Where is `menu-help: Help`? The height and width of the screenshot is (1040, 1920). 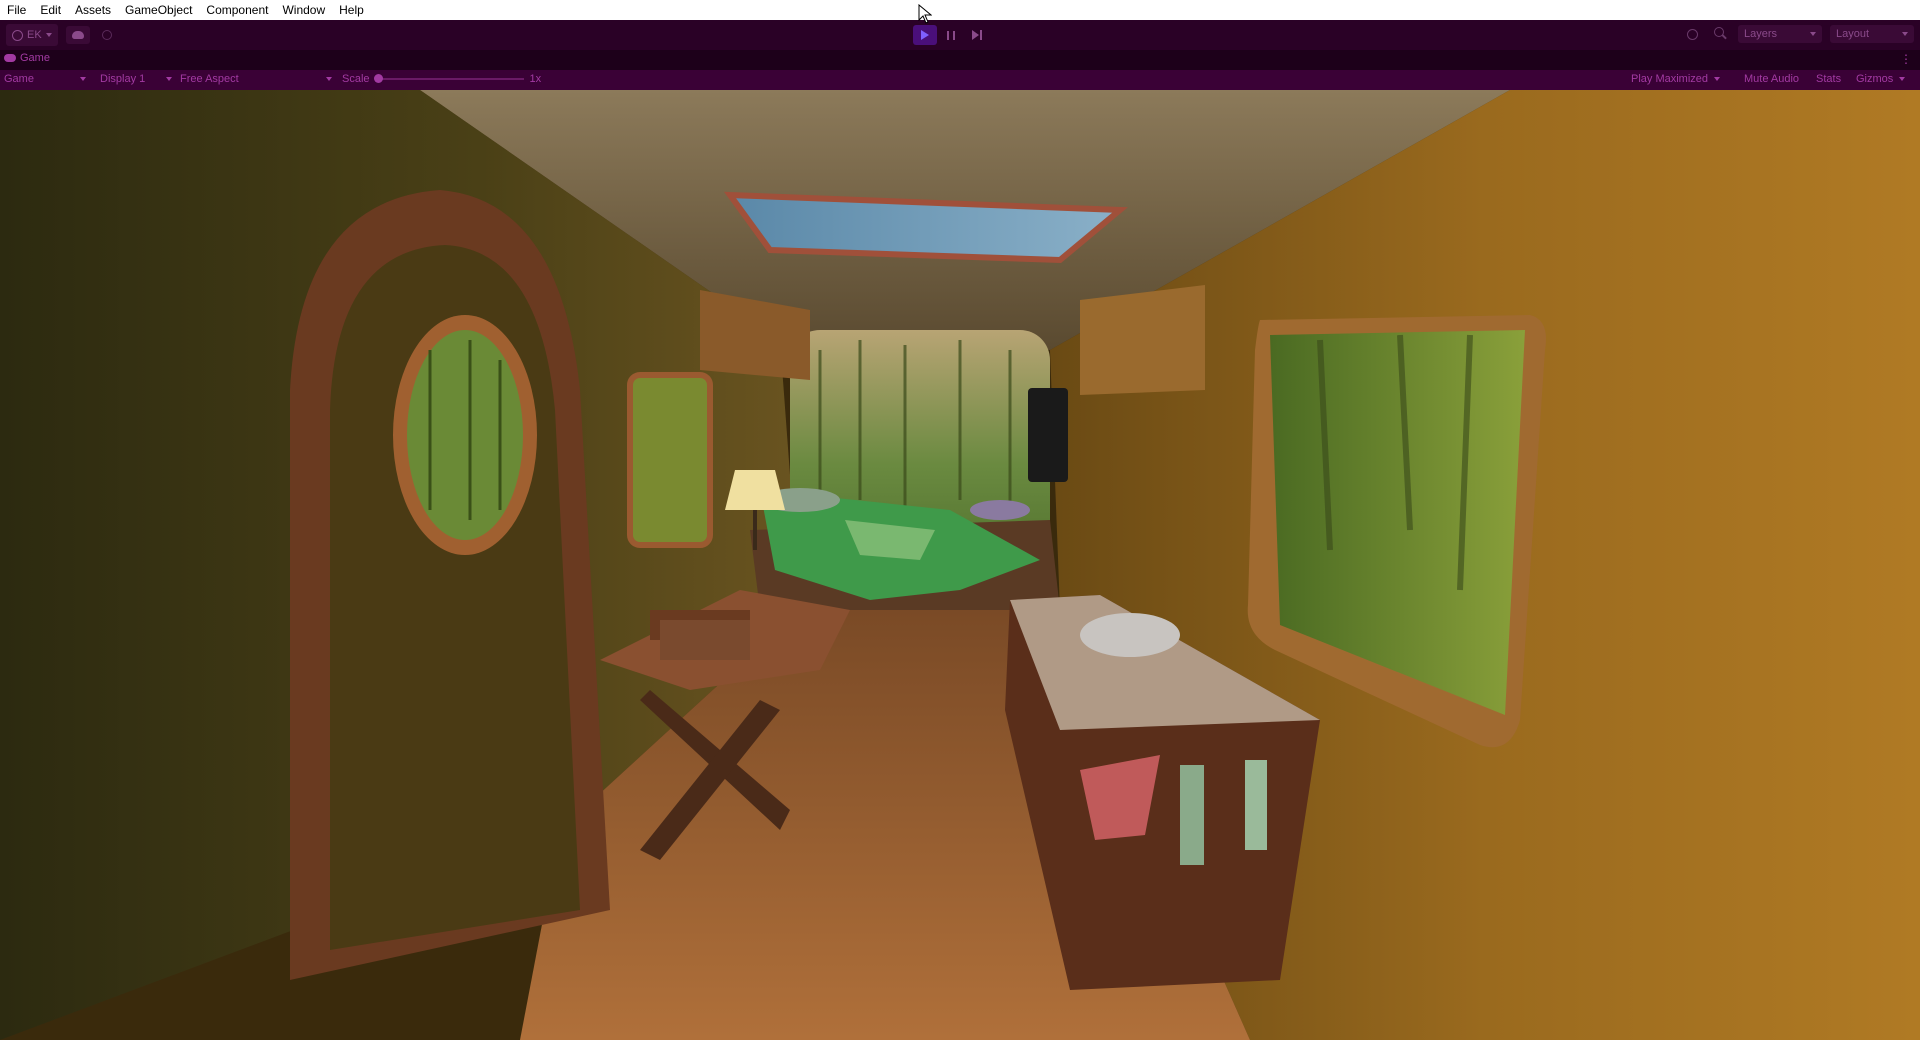 menu-help: Help is located at coordinates (351, 10).